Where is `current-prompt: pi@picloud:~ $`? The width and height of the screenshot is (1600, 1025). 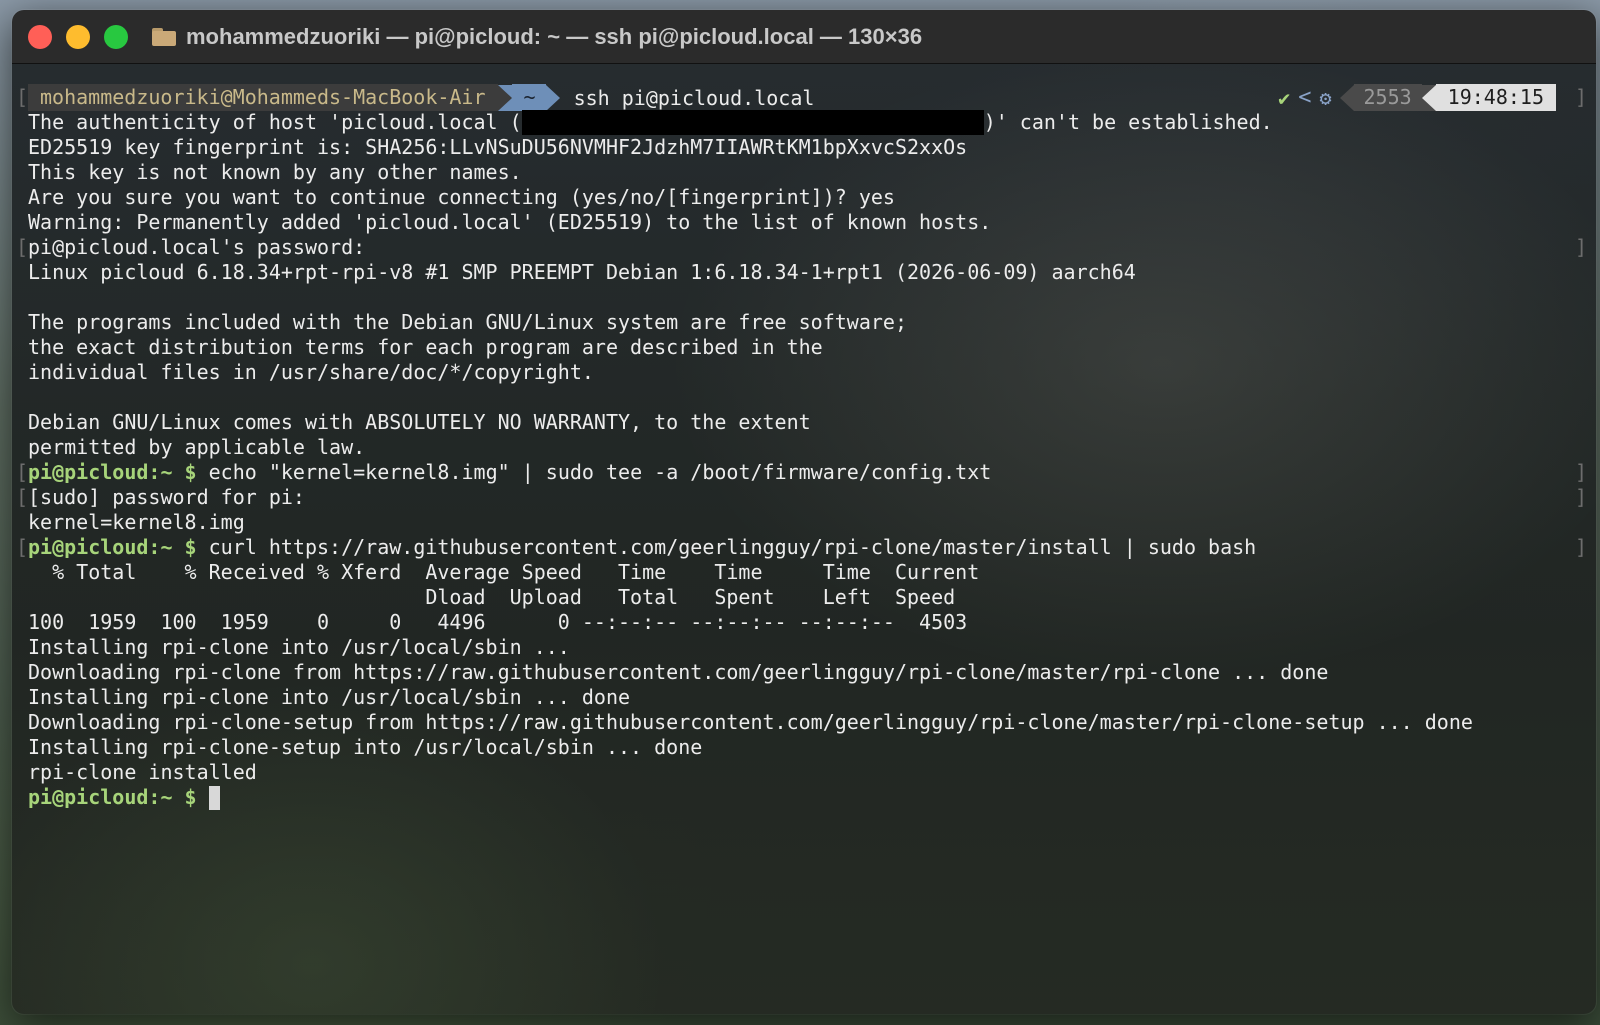 current-prompt: pi@picloud:~ $ is located at coordinates (124, 797).